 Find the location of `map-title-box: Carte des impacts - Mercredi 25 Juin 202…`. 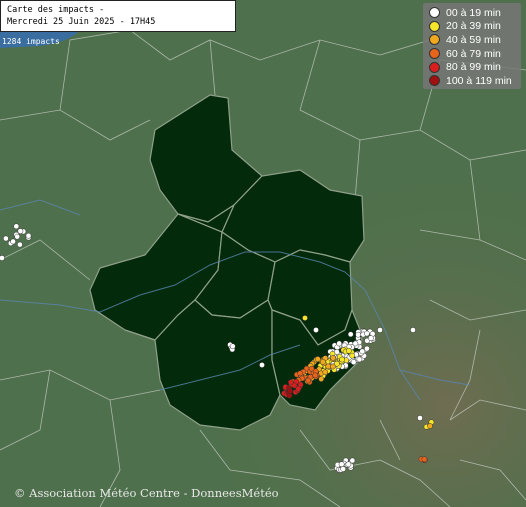

map-title-box: Carte des impacts - Mercredi 25 Juin 202… is located at coordinates (118, 16).